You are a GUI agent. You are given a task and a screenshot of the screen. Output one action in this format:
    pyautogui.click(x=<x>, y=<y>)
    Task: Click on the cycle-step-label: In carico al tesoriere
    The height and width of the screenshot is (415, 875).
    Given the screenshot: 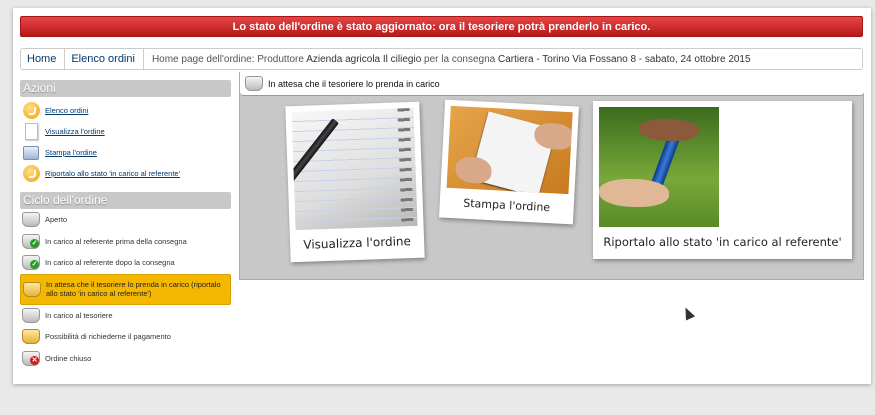 What is the action you would take?
    pyautogui.click(x=79, y=315)
    